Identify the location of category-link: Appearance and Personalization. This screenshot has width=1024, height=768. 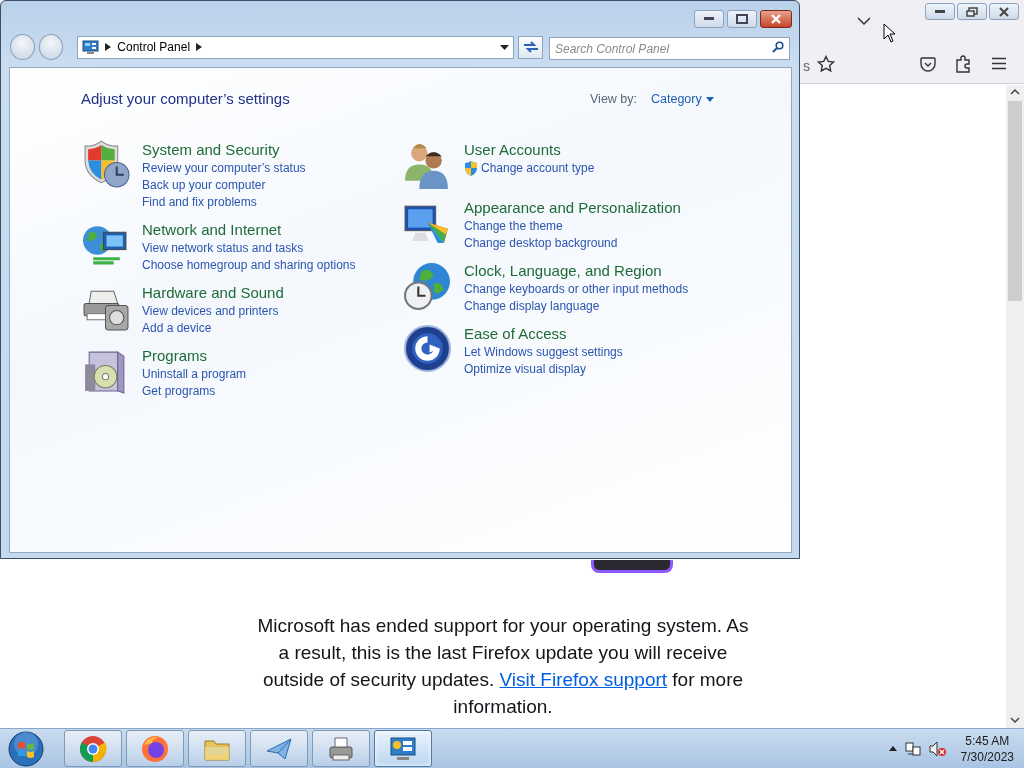
(572, 208).